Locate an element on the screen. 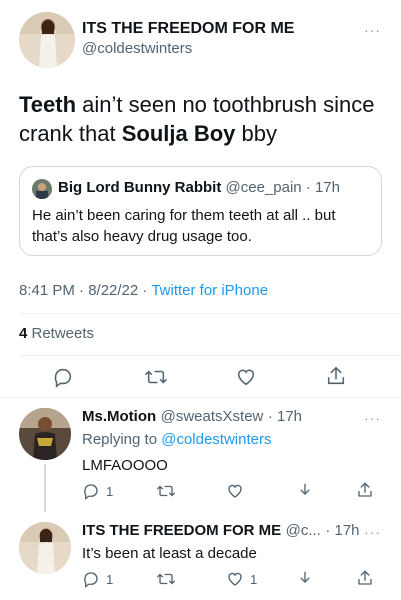 The width and height of the screenshot is (401, 600). replying-to: Replying to @coldestwinters is located at coordinates (177, 440).